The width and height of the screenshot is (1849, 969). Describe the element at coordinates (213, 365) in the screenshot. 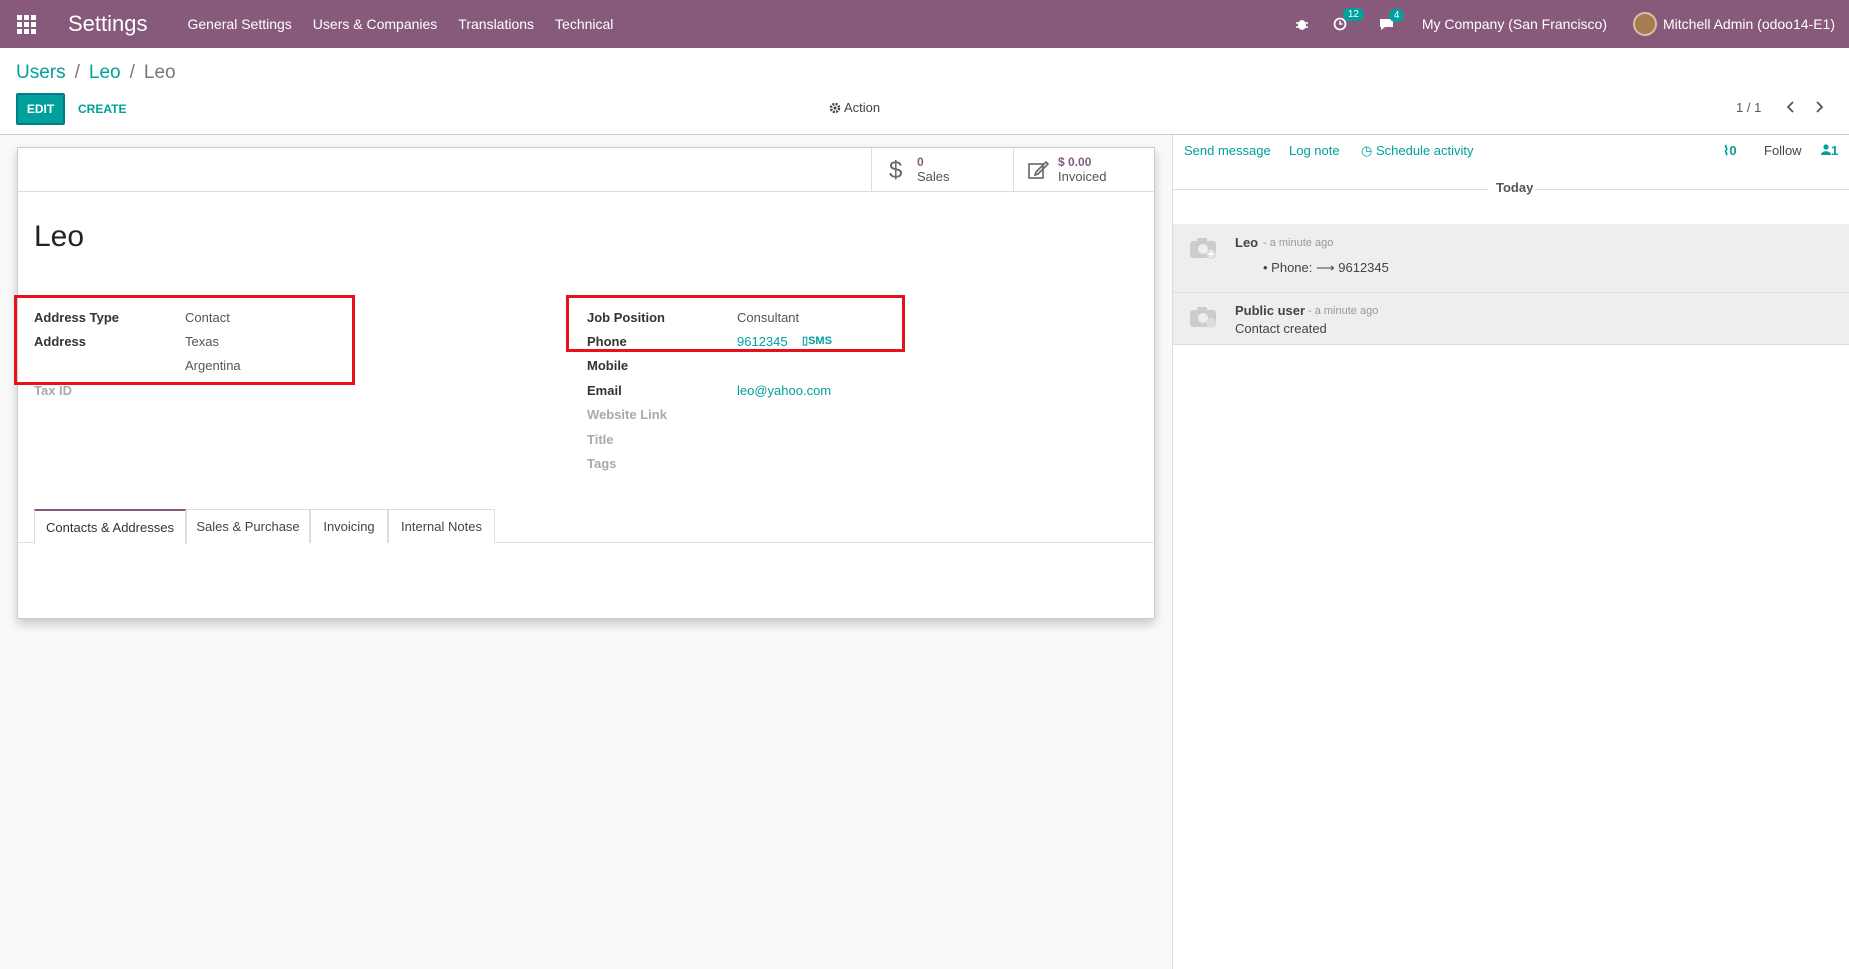

I see `address-country: Argentina` at that location.